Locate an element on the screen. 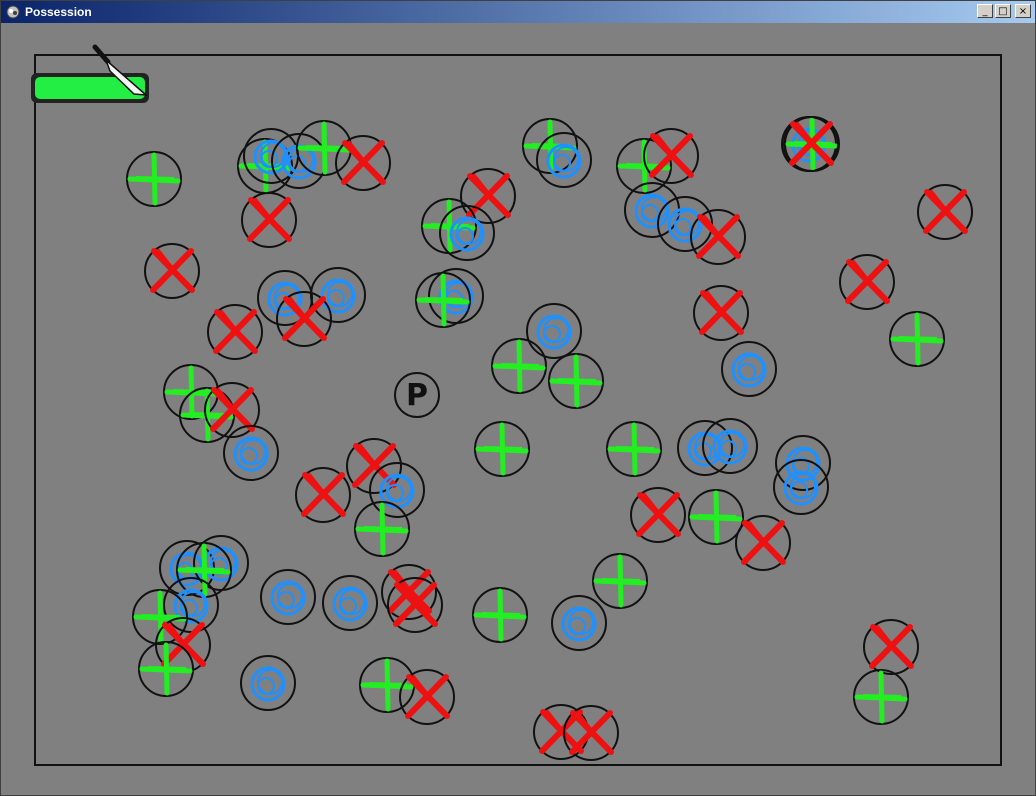  window-controls: _ □ × is located at coordinates (1004, 11).